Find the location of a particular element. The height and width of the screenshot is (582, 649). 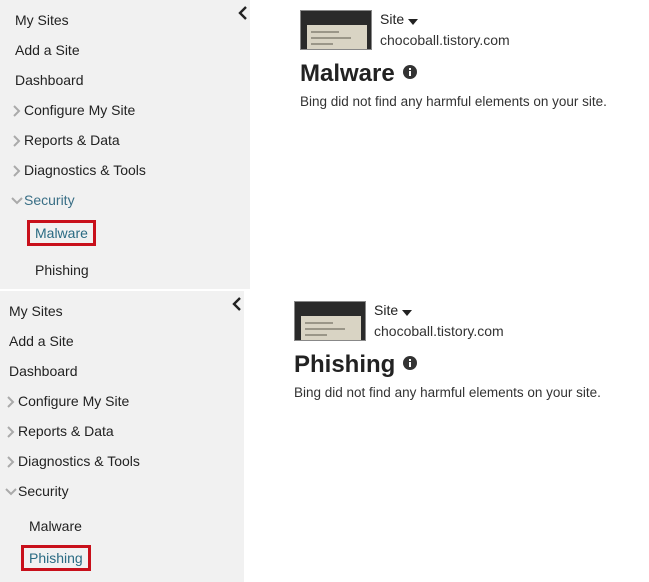

page-title-text: Malware is located at coordinates (347, 73).